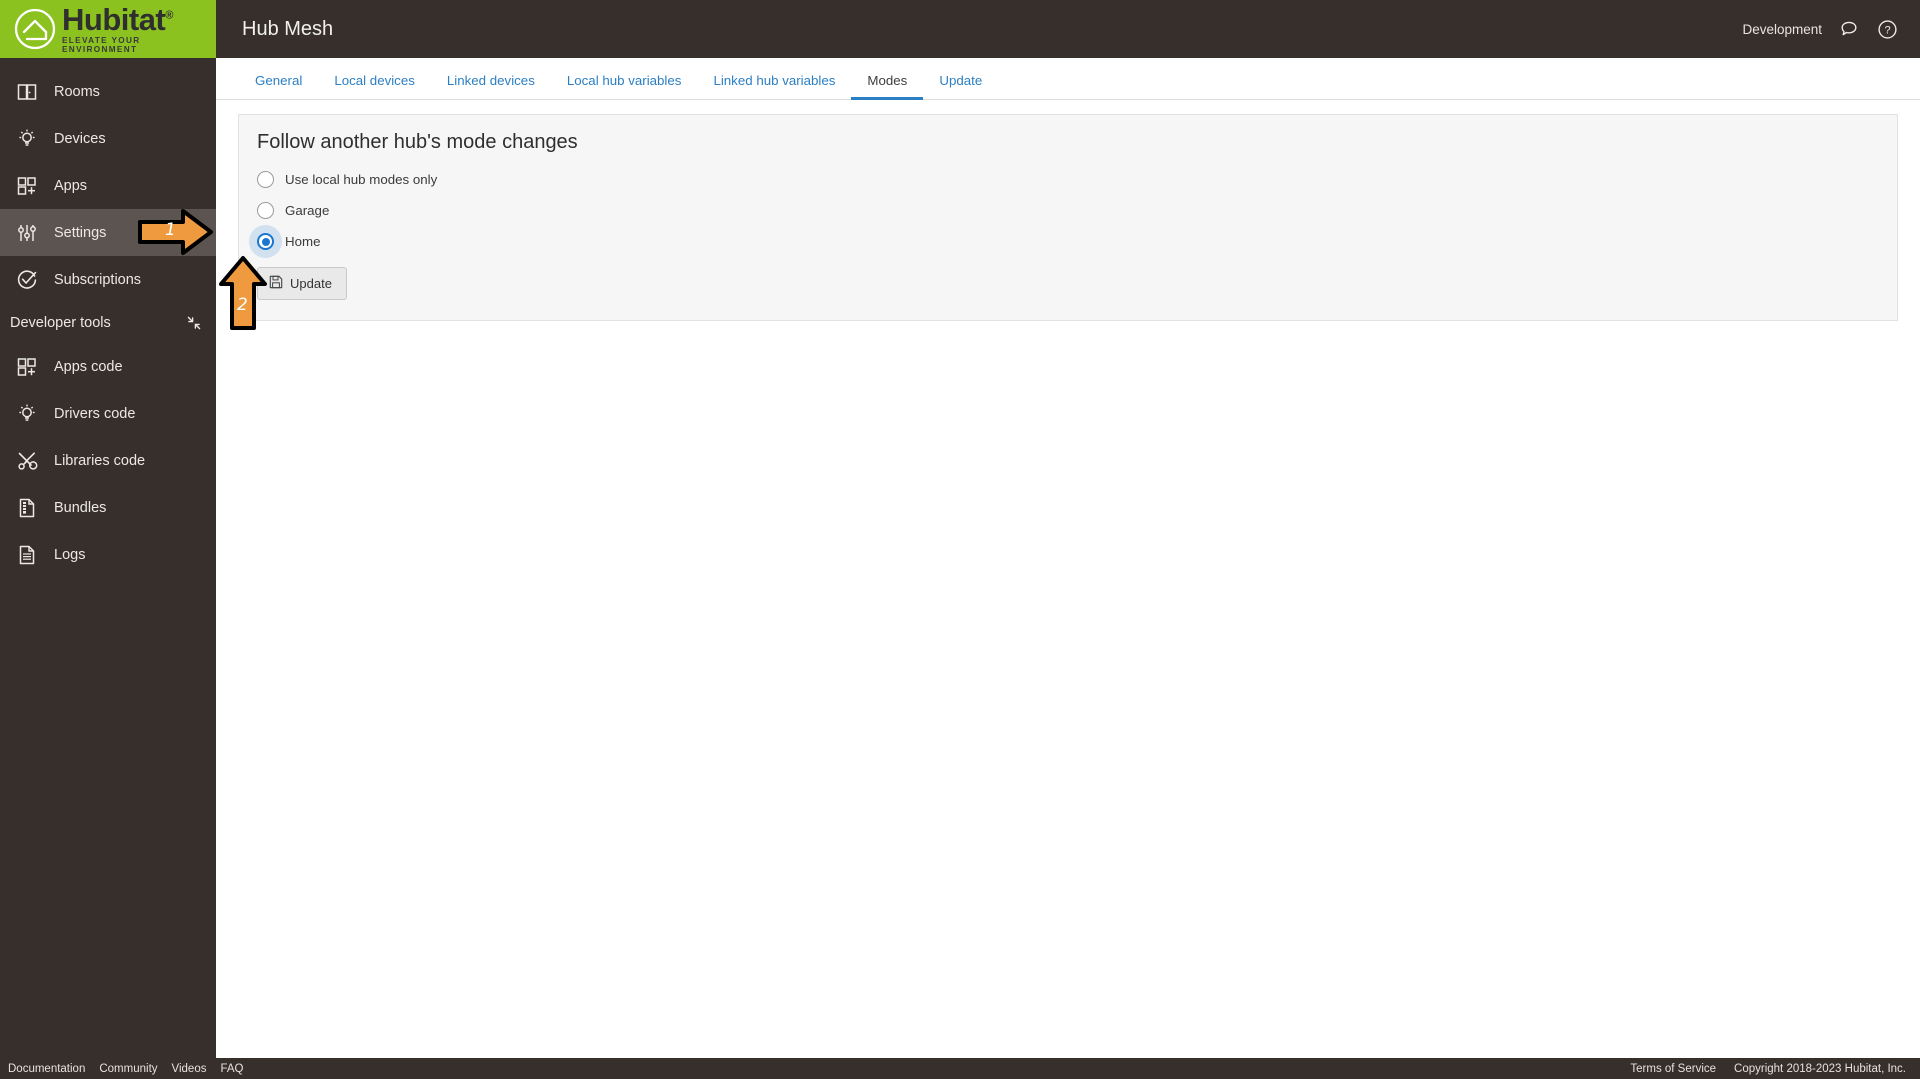 This screenshot has height=1079, width=1920. Describe the element at coordinates (60, 323) in the screenshot. I see `sidebar-section-label: Developer tools` at that location.